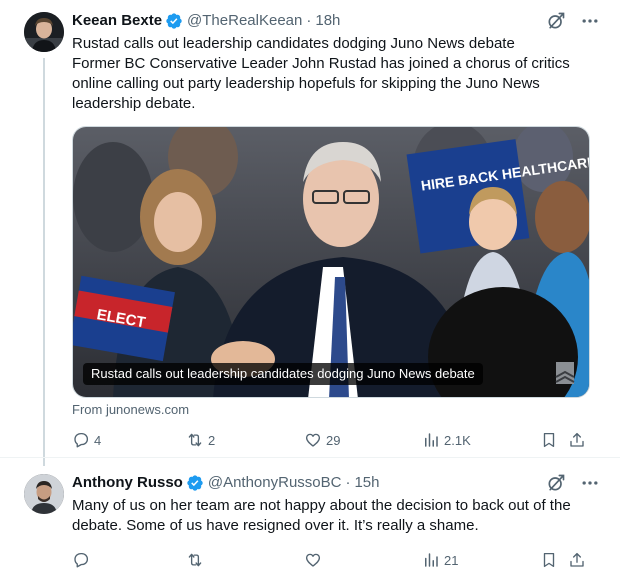 This screenshot has height=586, width=620. I want to click on tweet-header: Anthony Russo @AnthonyRussoBC · 15h, so click(226, 483).